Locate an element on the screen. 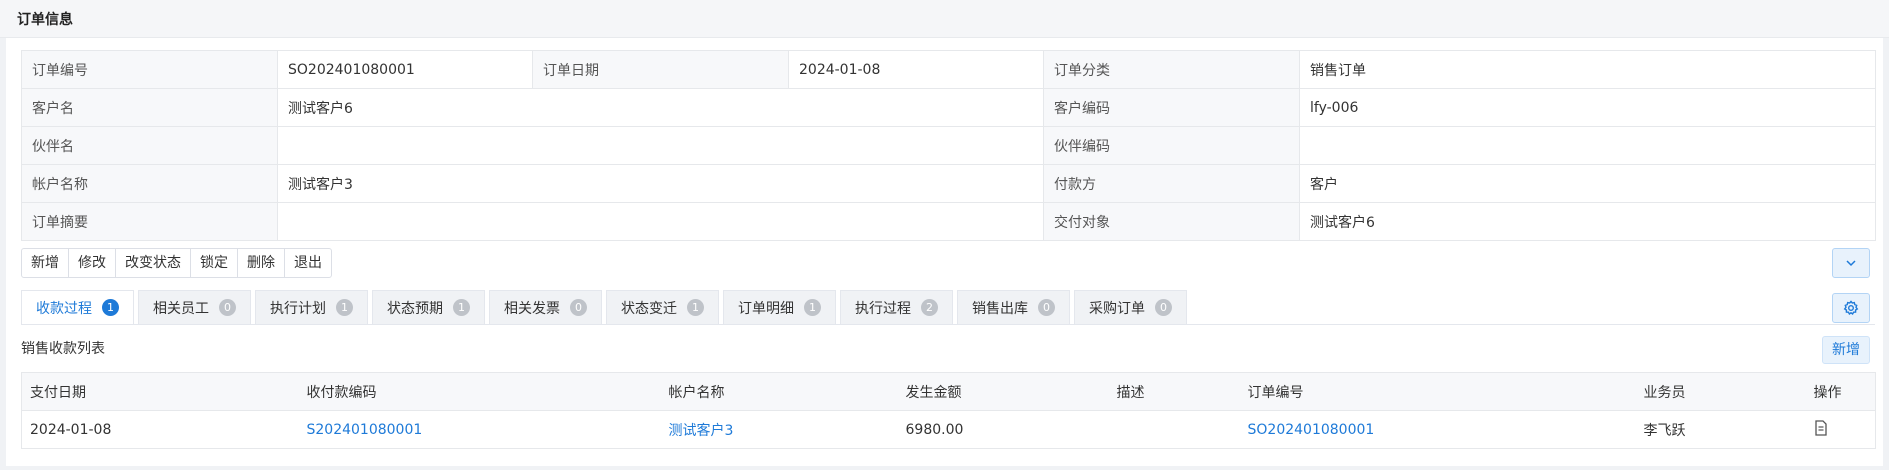  tab-purchase-orders: 采购订单 0 is located at coordinates (1130, 307).